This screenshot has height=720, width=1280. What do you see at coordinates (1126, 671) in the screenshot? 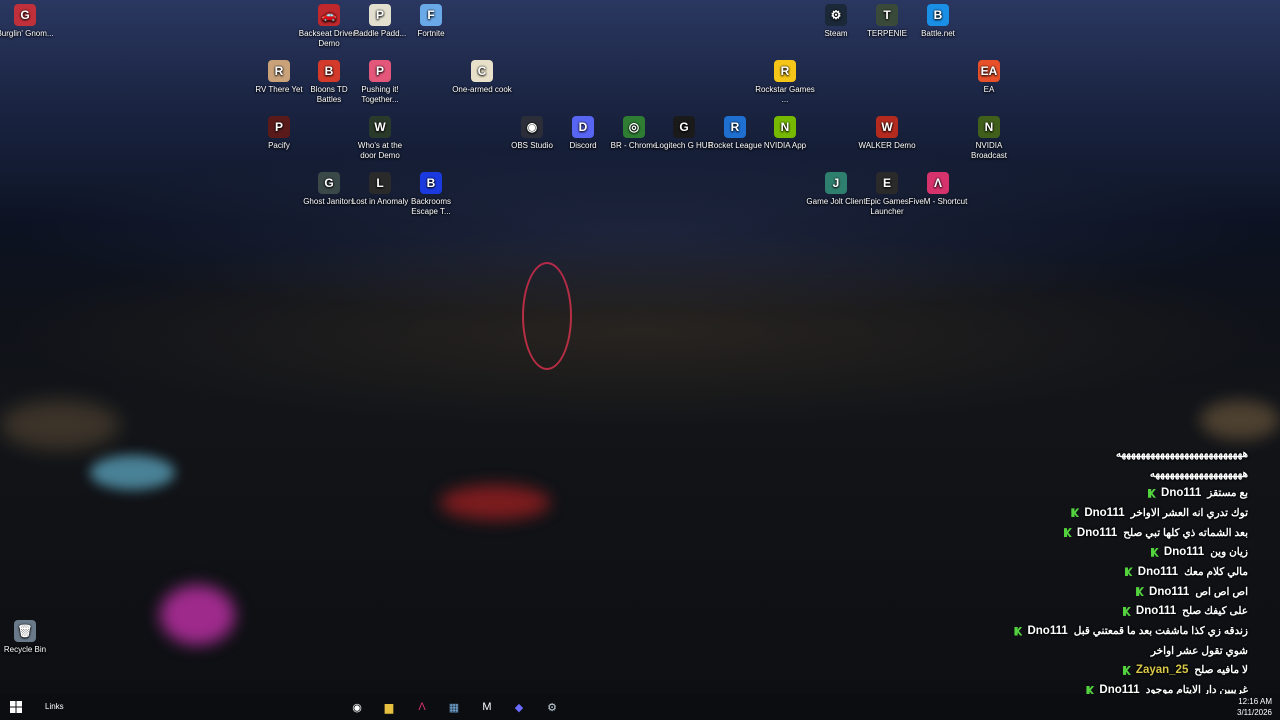
I see `chat-message: Zayan_25 لا مافيه صلح` at bounding box center [1126, 671].